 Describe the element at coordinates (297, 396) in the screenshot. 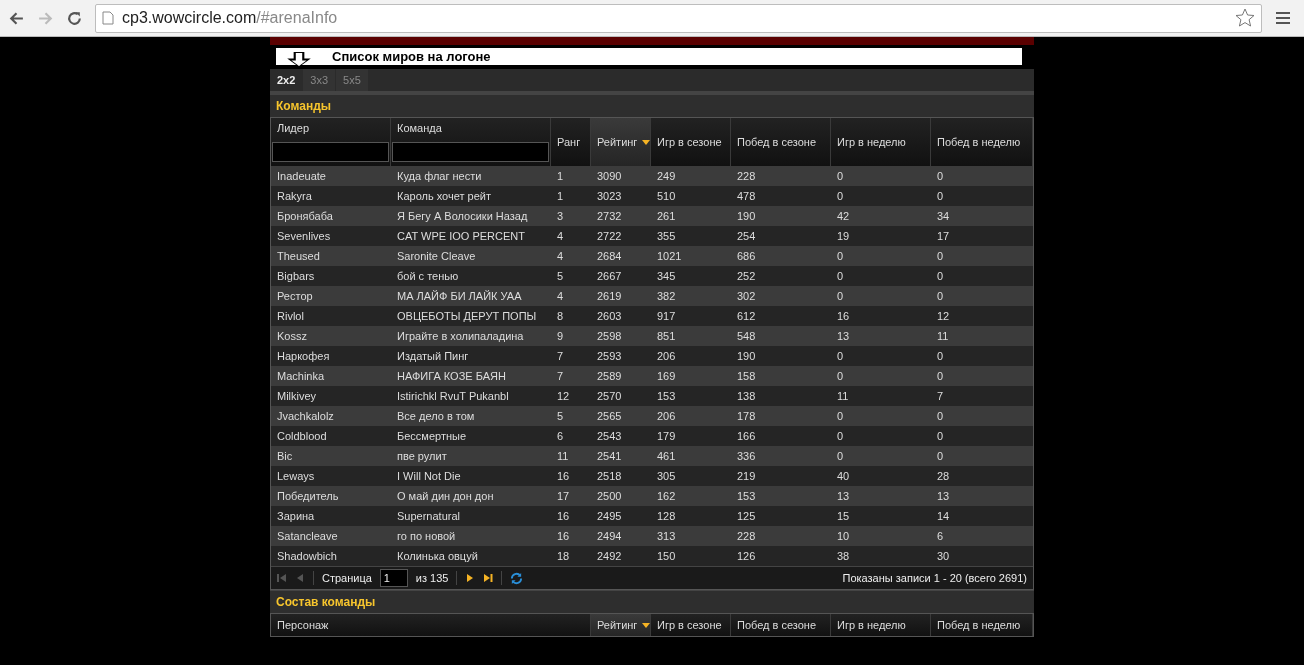

I see `table-cell-text: Milkivey` at that location.